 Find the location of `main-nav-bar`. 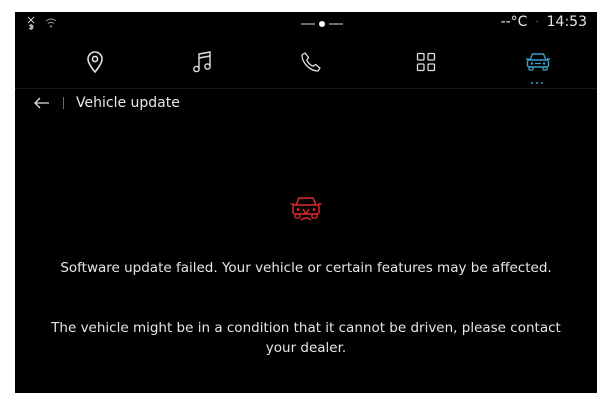

main-nav-bar is located at coordinates (306, 64).